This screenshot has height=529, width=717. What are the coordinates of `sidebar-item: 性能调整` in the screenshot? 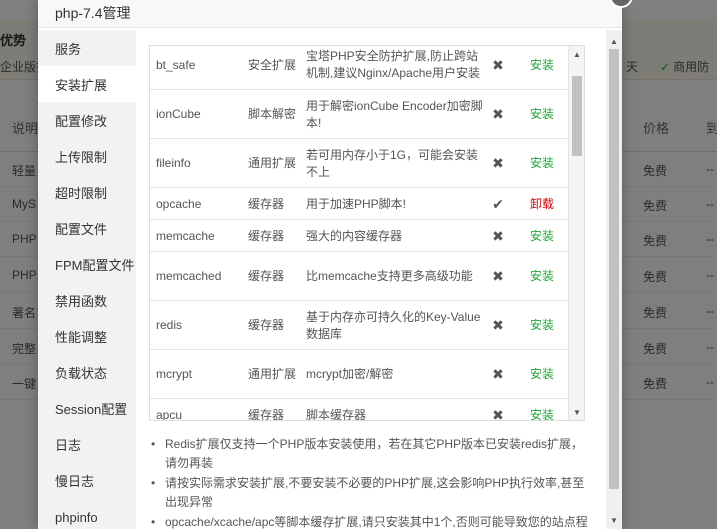 It's located at (87, 336).